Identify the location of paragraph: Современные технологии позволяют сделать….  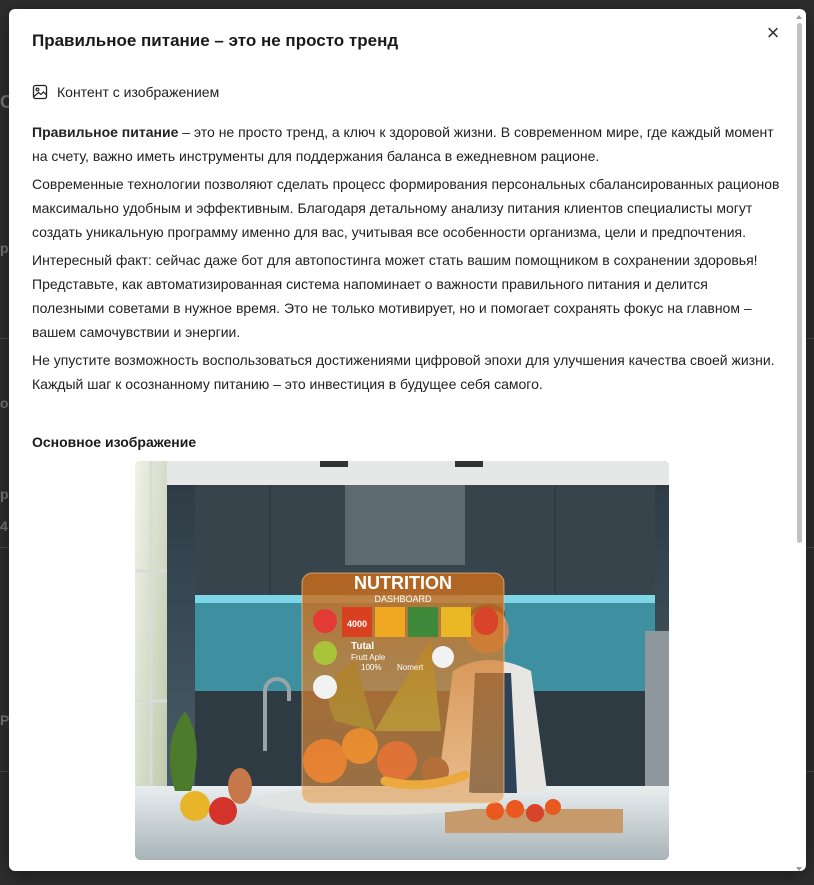
(406, 208).